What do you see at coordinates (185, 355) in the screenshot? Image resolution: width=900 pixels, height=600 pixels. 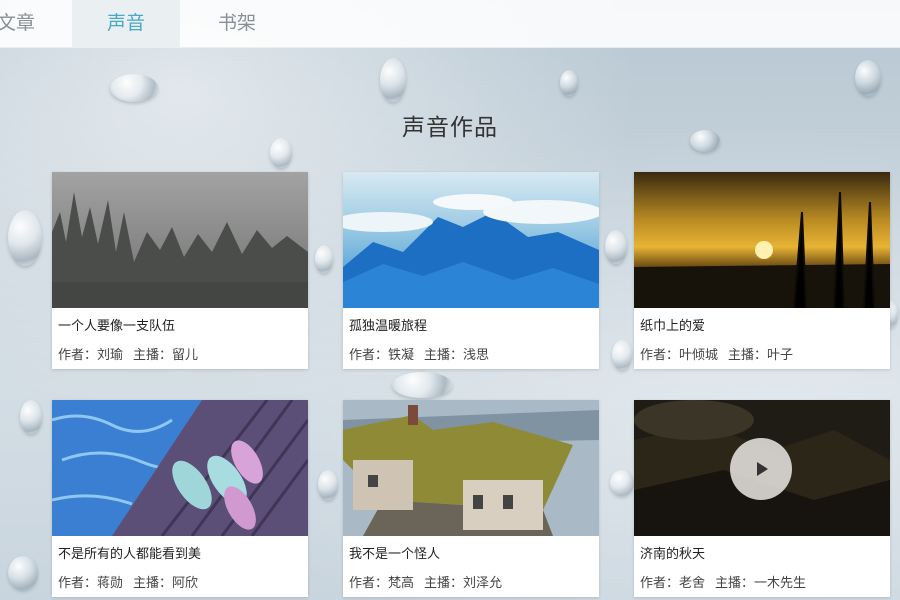 I see `host-name: 留儿` at bounding box center [185, 355].